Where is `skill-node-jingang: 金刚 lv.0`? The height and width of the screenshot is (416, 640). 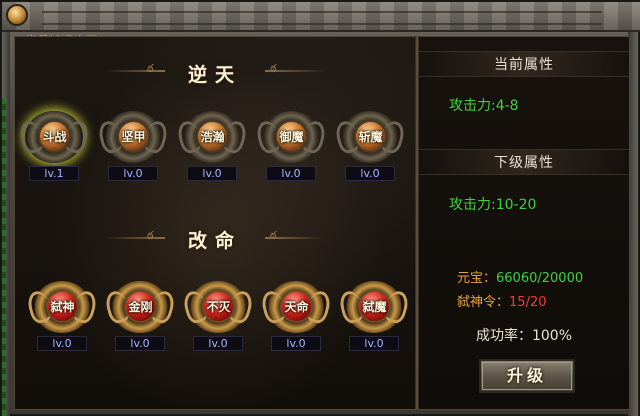 skill-node-jingang: 金刚 lv.0 is located at coordinates (140, 319).